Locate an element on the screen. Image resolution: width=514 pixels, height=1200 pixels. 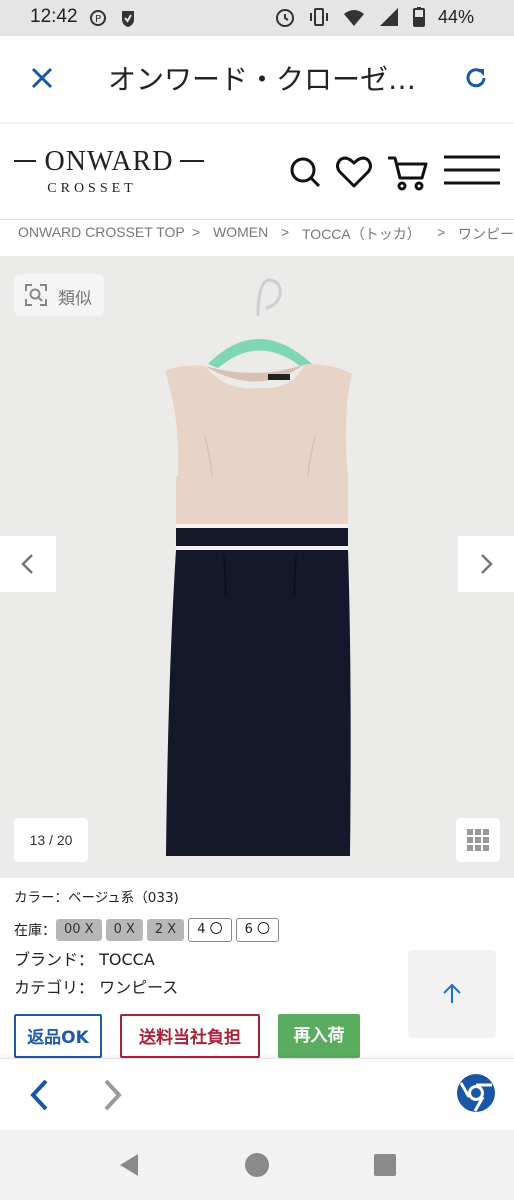
visual-search-icon is located at coordinates (36, 295).